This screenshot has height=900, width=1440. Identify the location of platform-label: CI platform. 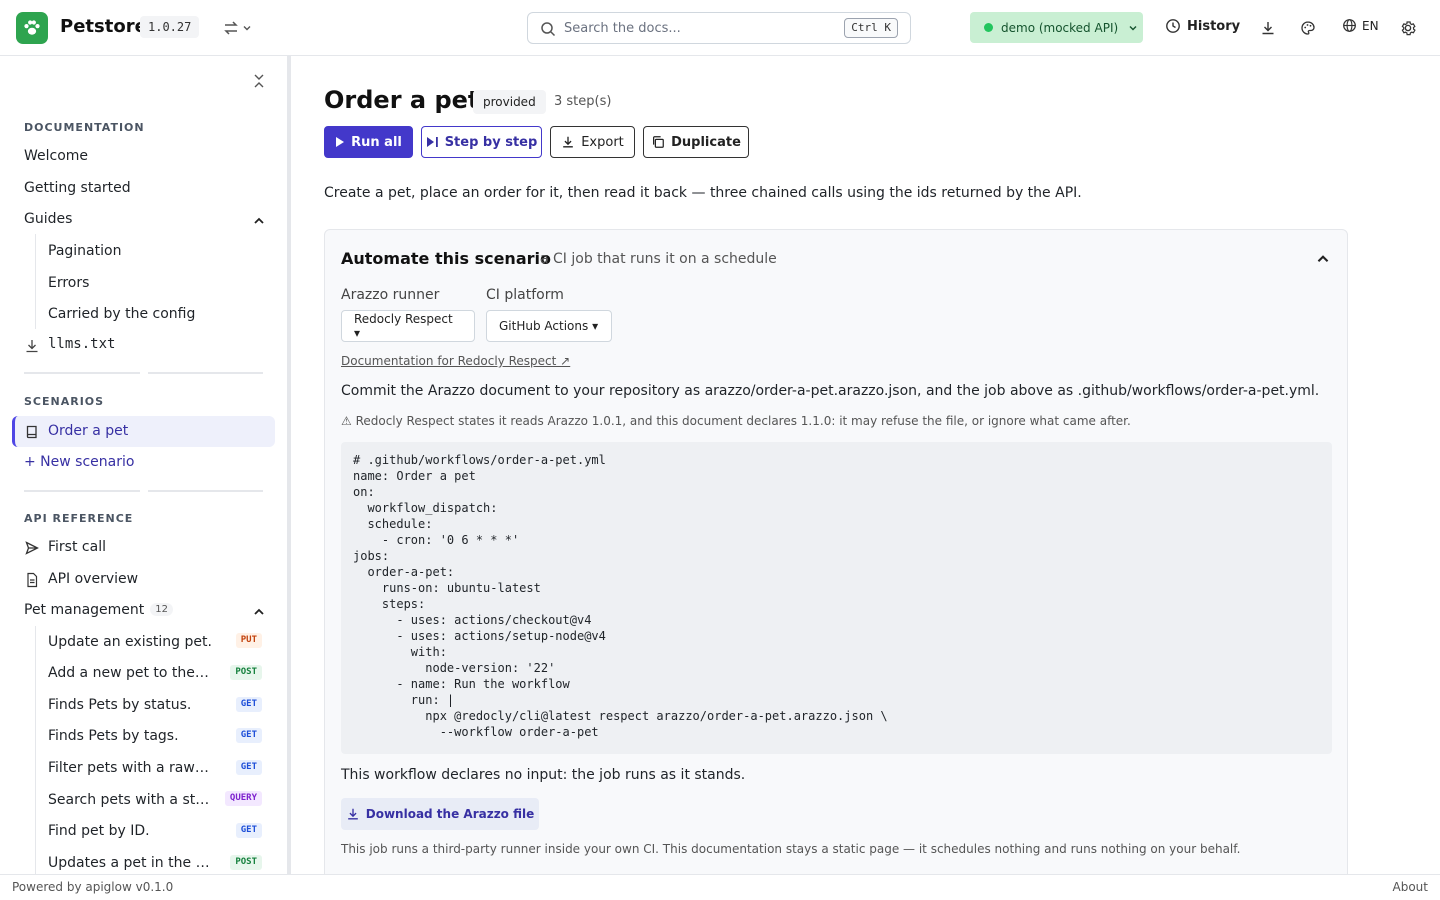
(525, 295).